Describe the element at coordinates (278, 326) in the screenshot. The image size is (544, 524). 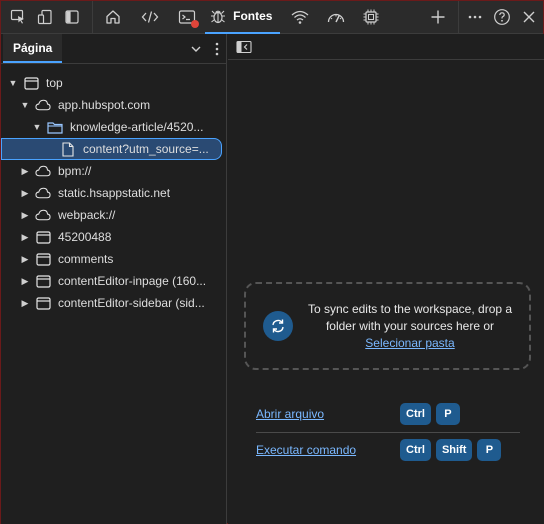
I see `sync-icon` at that location.